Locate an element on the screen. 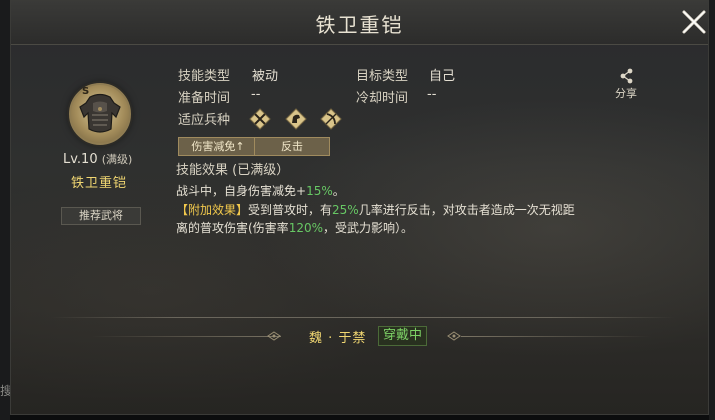 Image resolution: width=715 pixels, height=420 pixels. tag-damage-reduction: 伤害减免↑ is located at coordinates (218, 146).